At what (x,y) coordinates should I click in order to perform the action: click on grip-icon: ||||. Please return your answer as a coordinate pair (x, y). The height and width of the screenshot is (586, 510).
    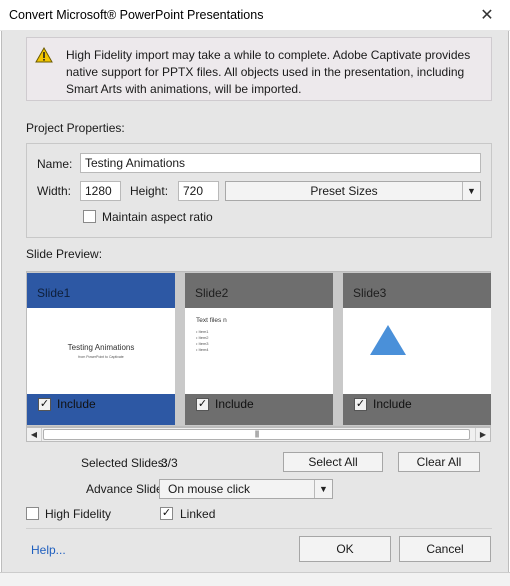
    Looking at the image, I should click on (256, 434).